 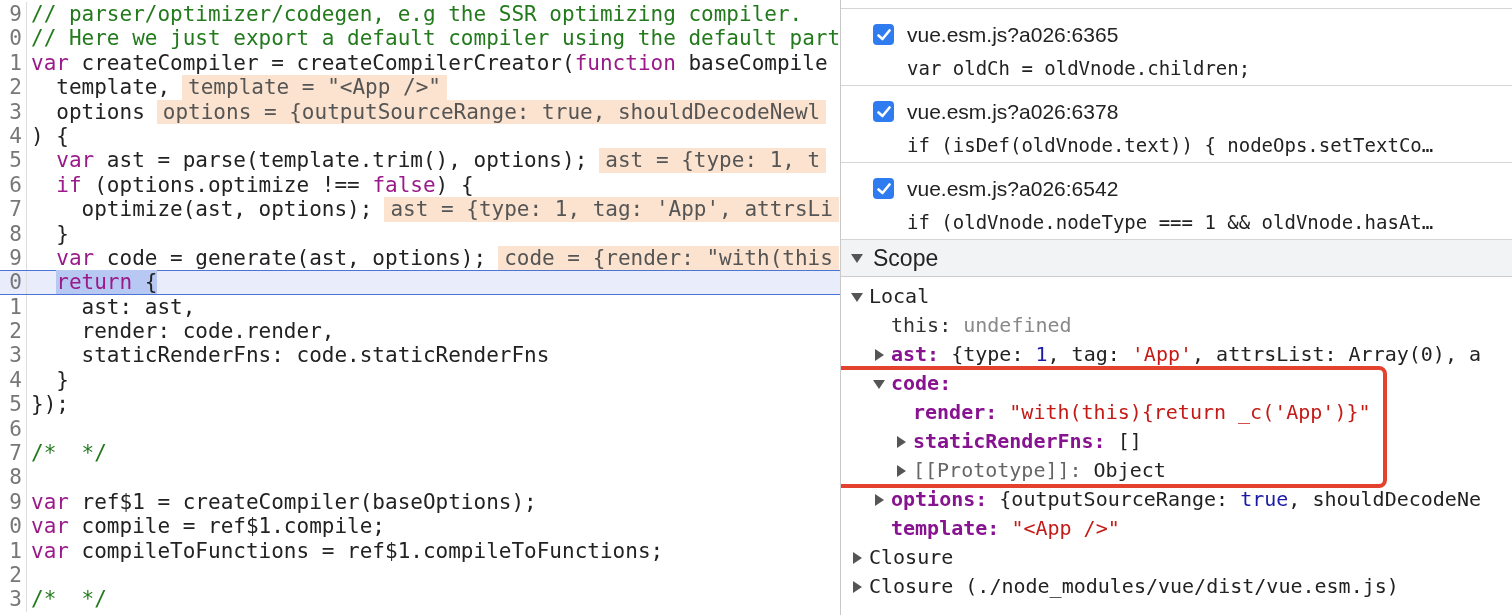 I want to click on property-name: [[Prototype]]:, so click(x=997, y=470).